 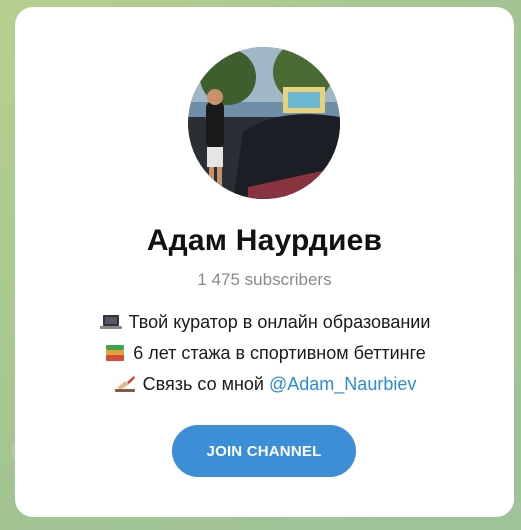 What do you see at coordinates (279, 353) in the screenshot?
I see `description-text: 6 лет стажа в спортивном беттинге` at bounding box center [279, 353].